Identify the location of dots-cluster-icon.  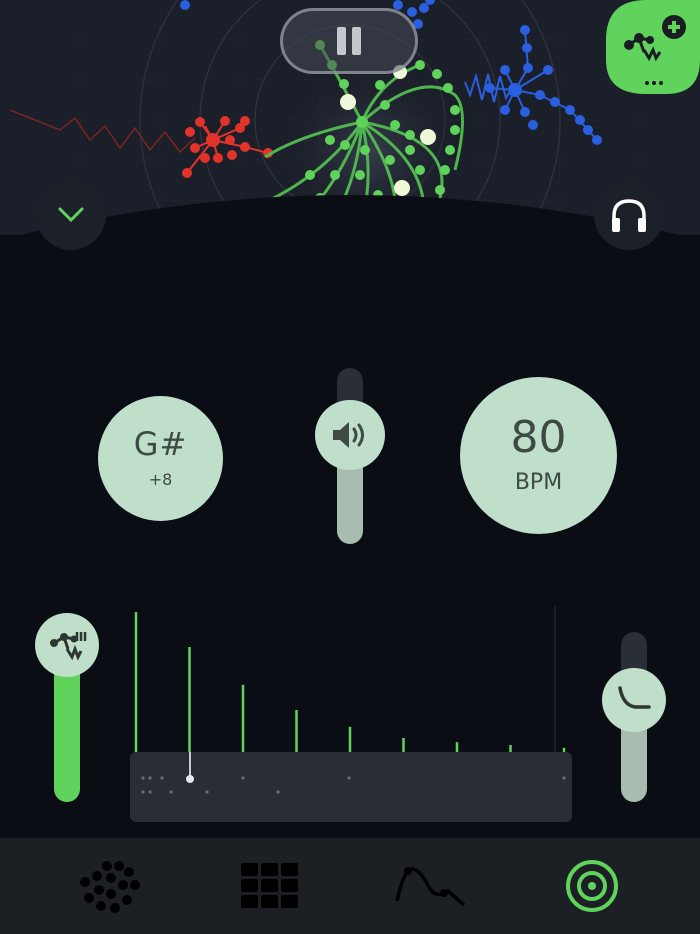
(109, 887).